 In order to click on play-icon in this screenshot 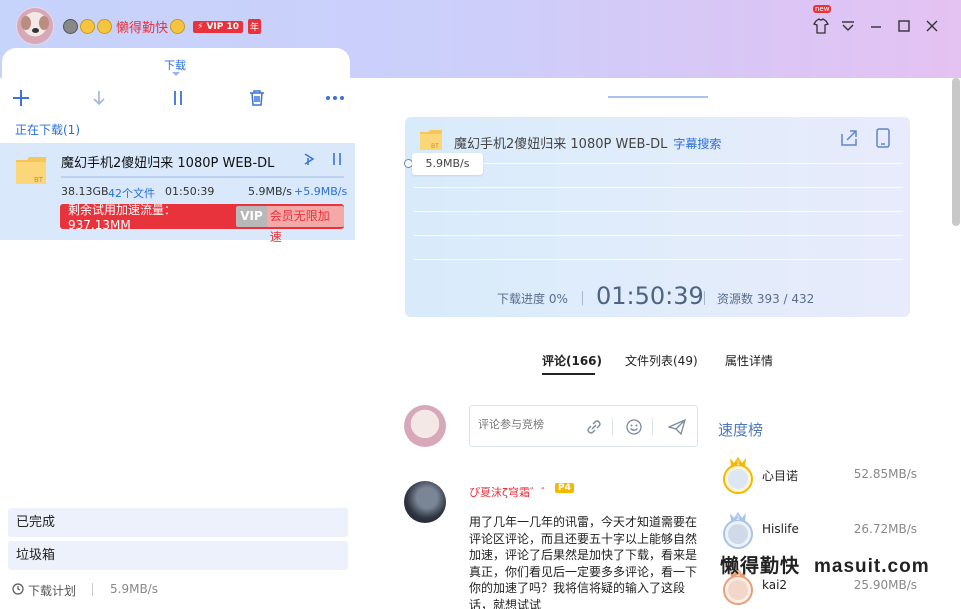, I will do `click(309, 159)`.